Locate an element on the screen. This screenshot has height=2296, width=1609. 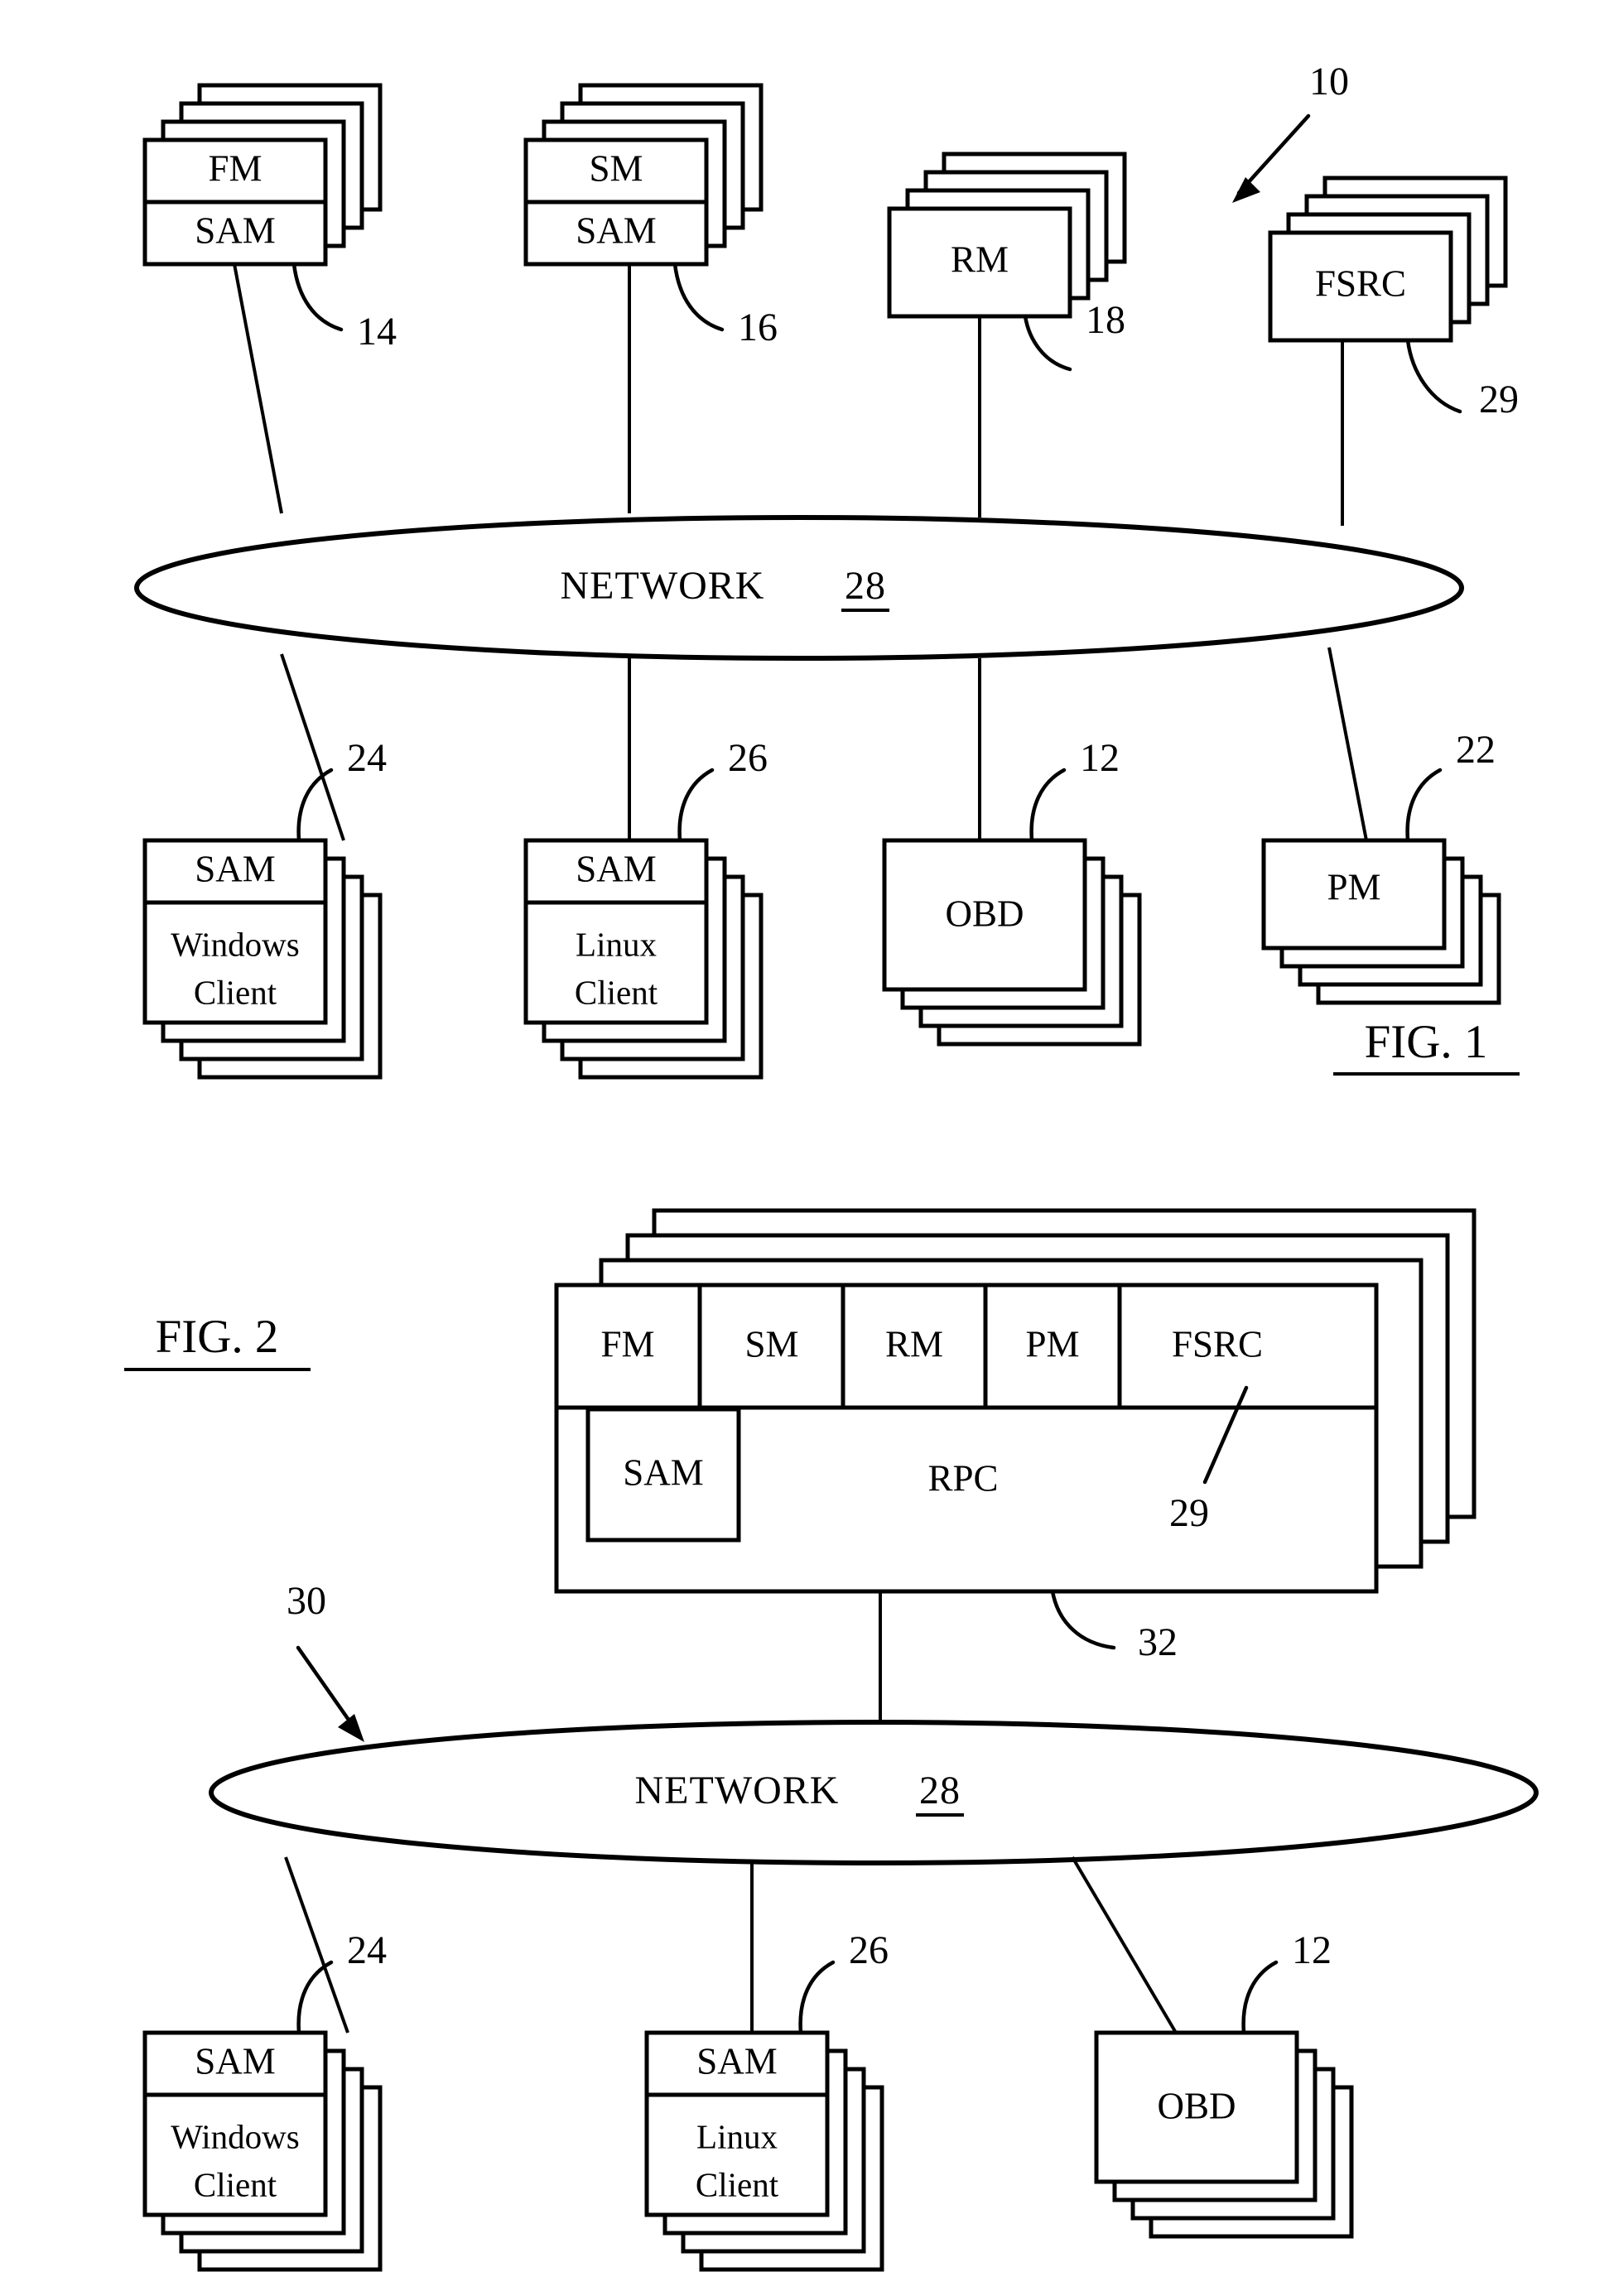
fig1-node-pm: PM is located at coordinates (1381, 921).